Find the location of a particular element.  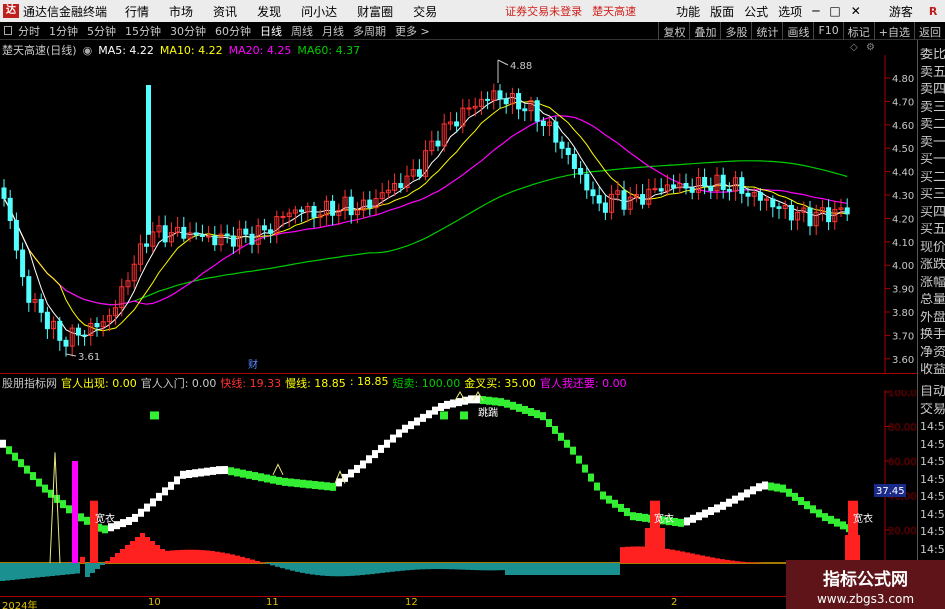

r-icon: R is located at coordinates (933, 11).